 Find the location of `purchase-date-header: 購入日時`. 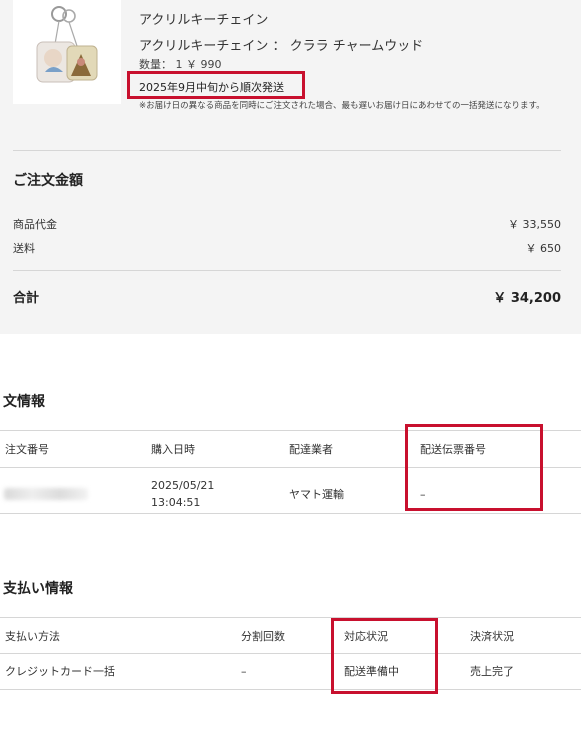

purchase-date-header: 購入日時 is located at coordinates (173, 449).